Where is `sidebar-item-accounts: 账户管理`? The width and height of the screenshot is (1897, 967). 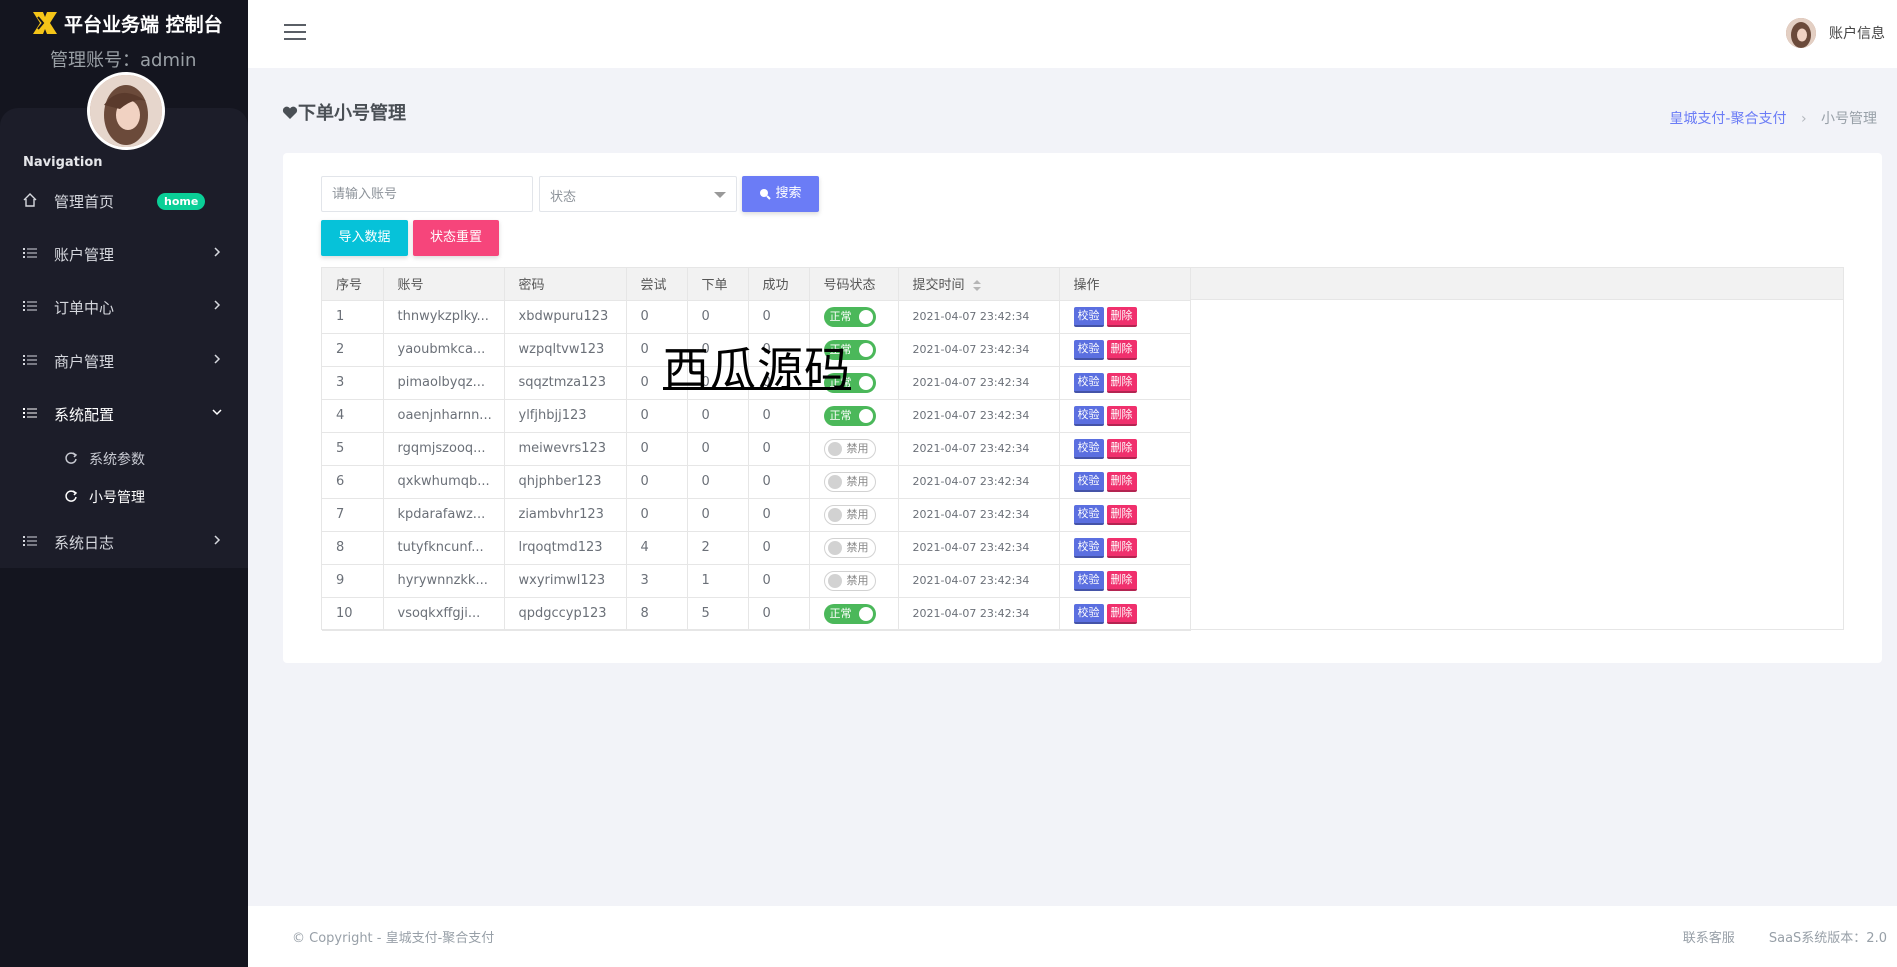 sidebar-item-accounts: 账户管理 is located at coordinates (124, 253).